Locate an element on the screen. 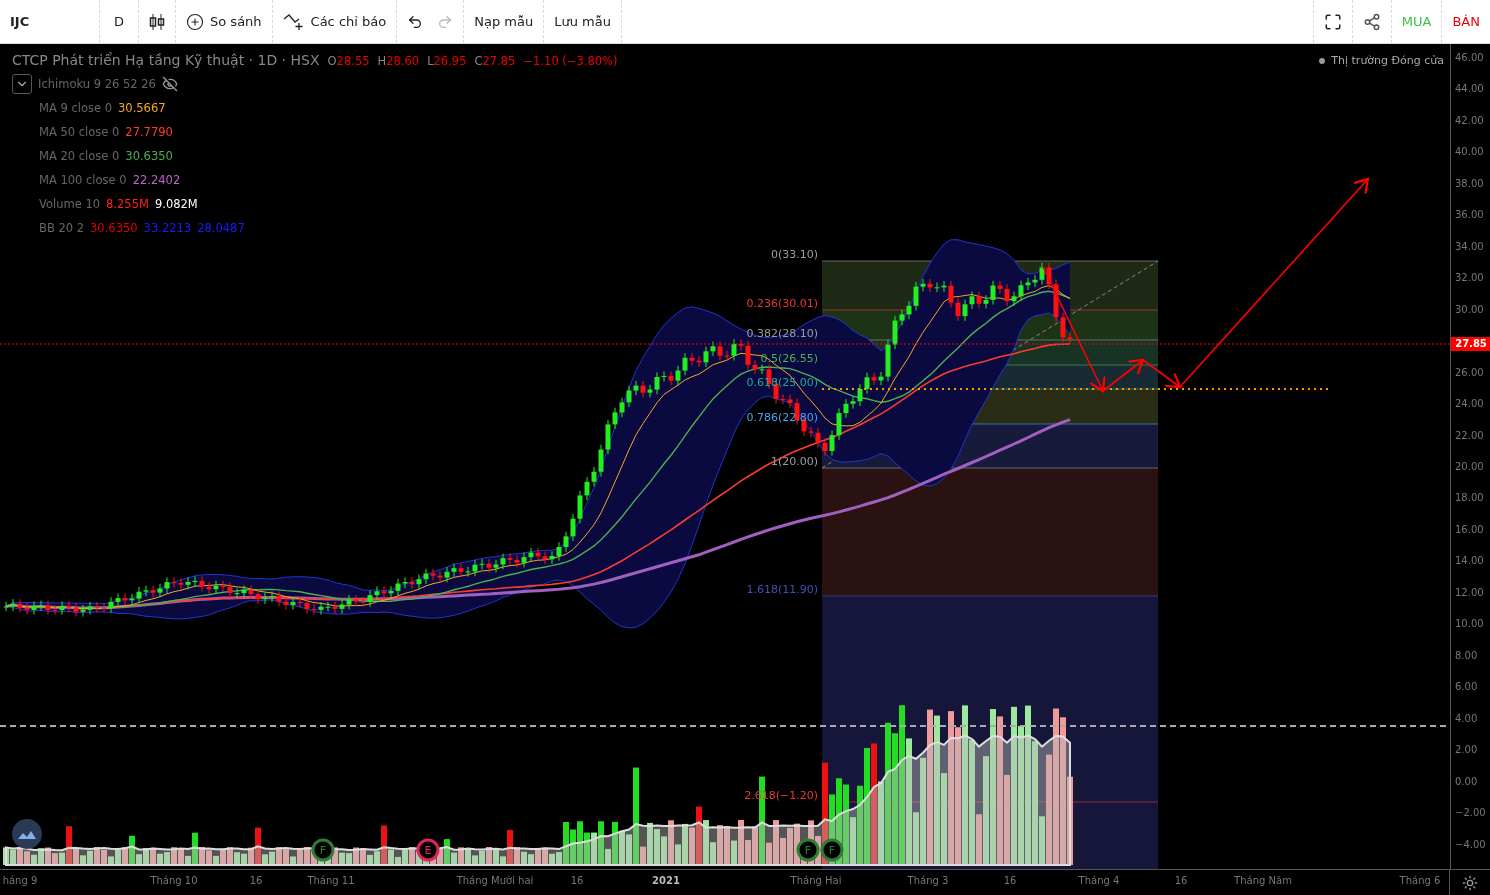 The height and width of the screenshot is (895, 1490). indicator-name: Ichimoku 9 26 52 26 is located at coordinates (97, 84).